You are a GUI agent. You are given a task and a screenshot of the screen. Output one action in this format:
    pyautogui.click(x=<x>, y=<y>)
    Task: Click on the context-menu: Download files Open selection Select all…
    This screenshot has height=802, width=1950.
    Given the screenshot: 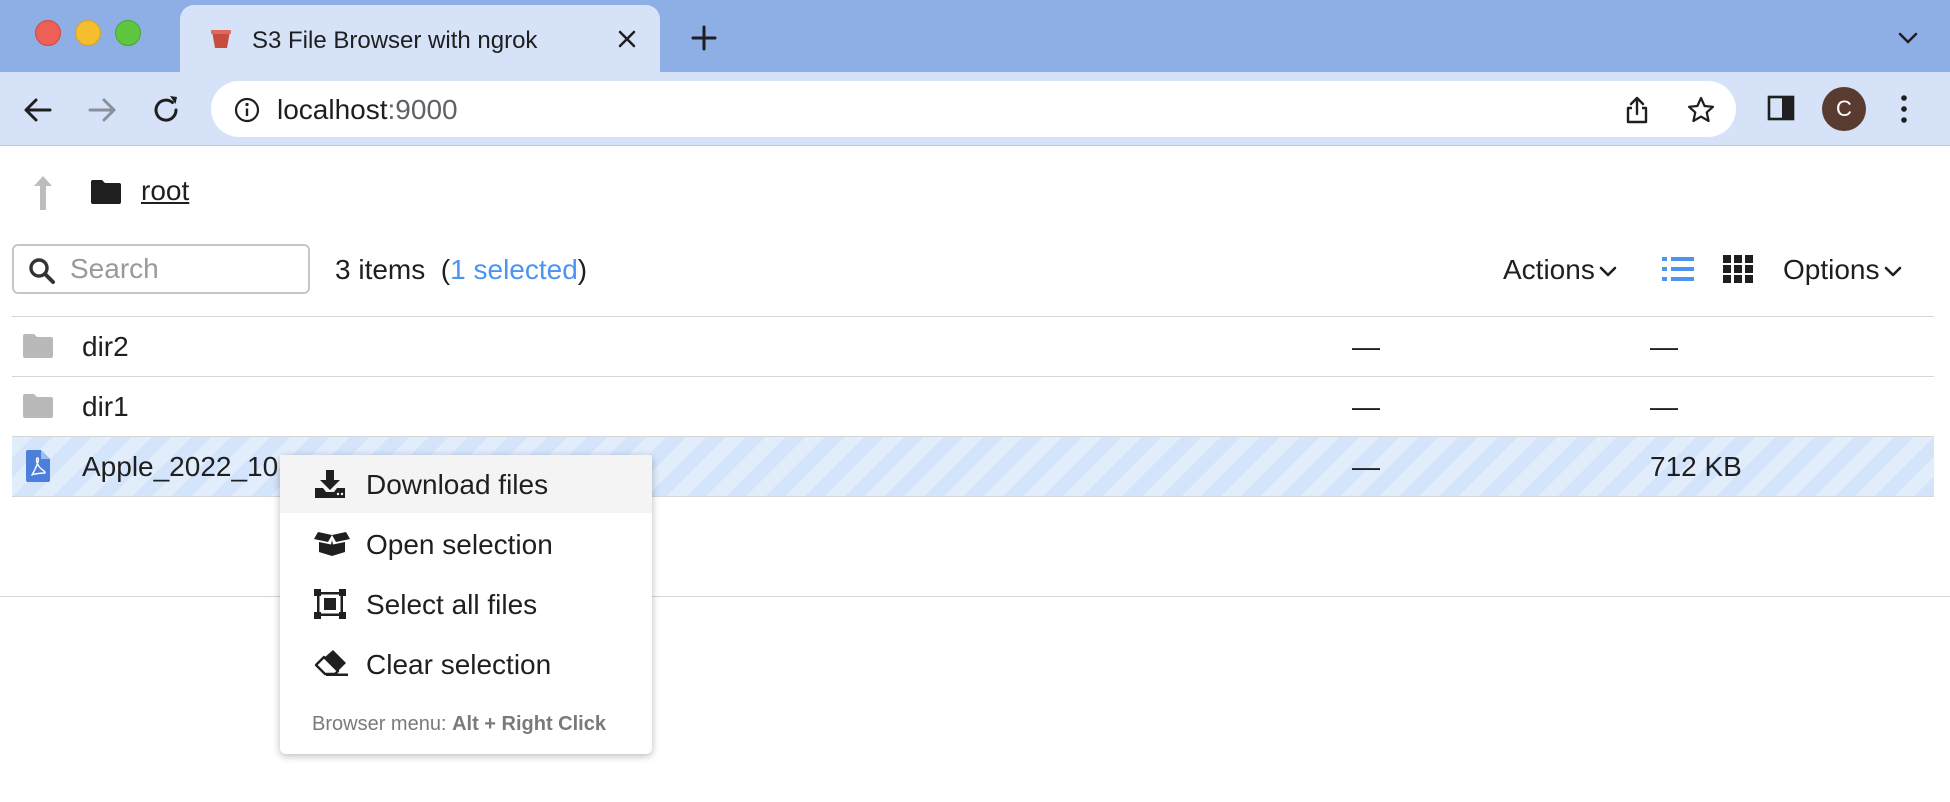 What is the action you would take?
    pyautogui.click(x=466, y=604)
    